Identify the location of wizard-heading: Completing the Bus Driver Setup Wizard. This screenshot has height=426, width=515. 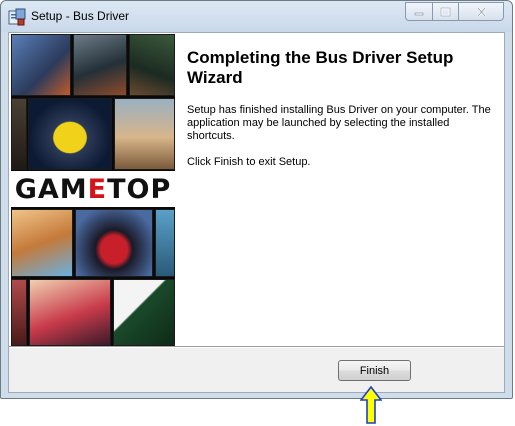
(320, 67).